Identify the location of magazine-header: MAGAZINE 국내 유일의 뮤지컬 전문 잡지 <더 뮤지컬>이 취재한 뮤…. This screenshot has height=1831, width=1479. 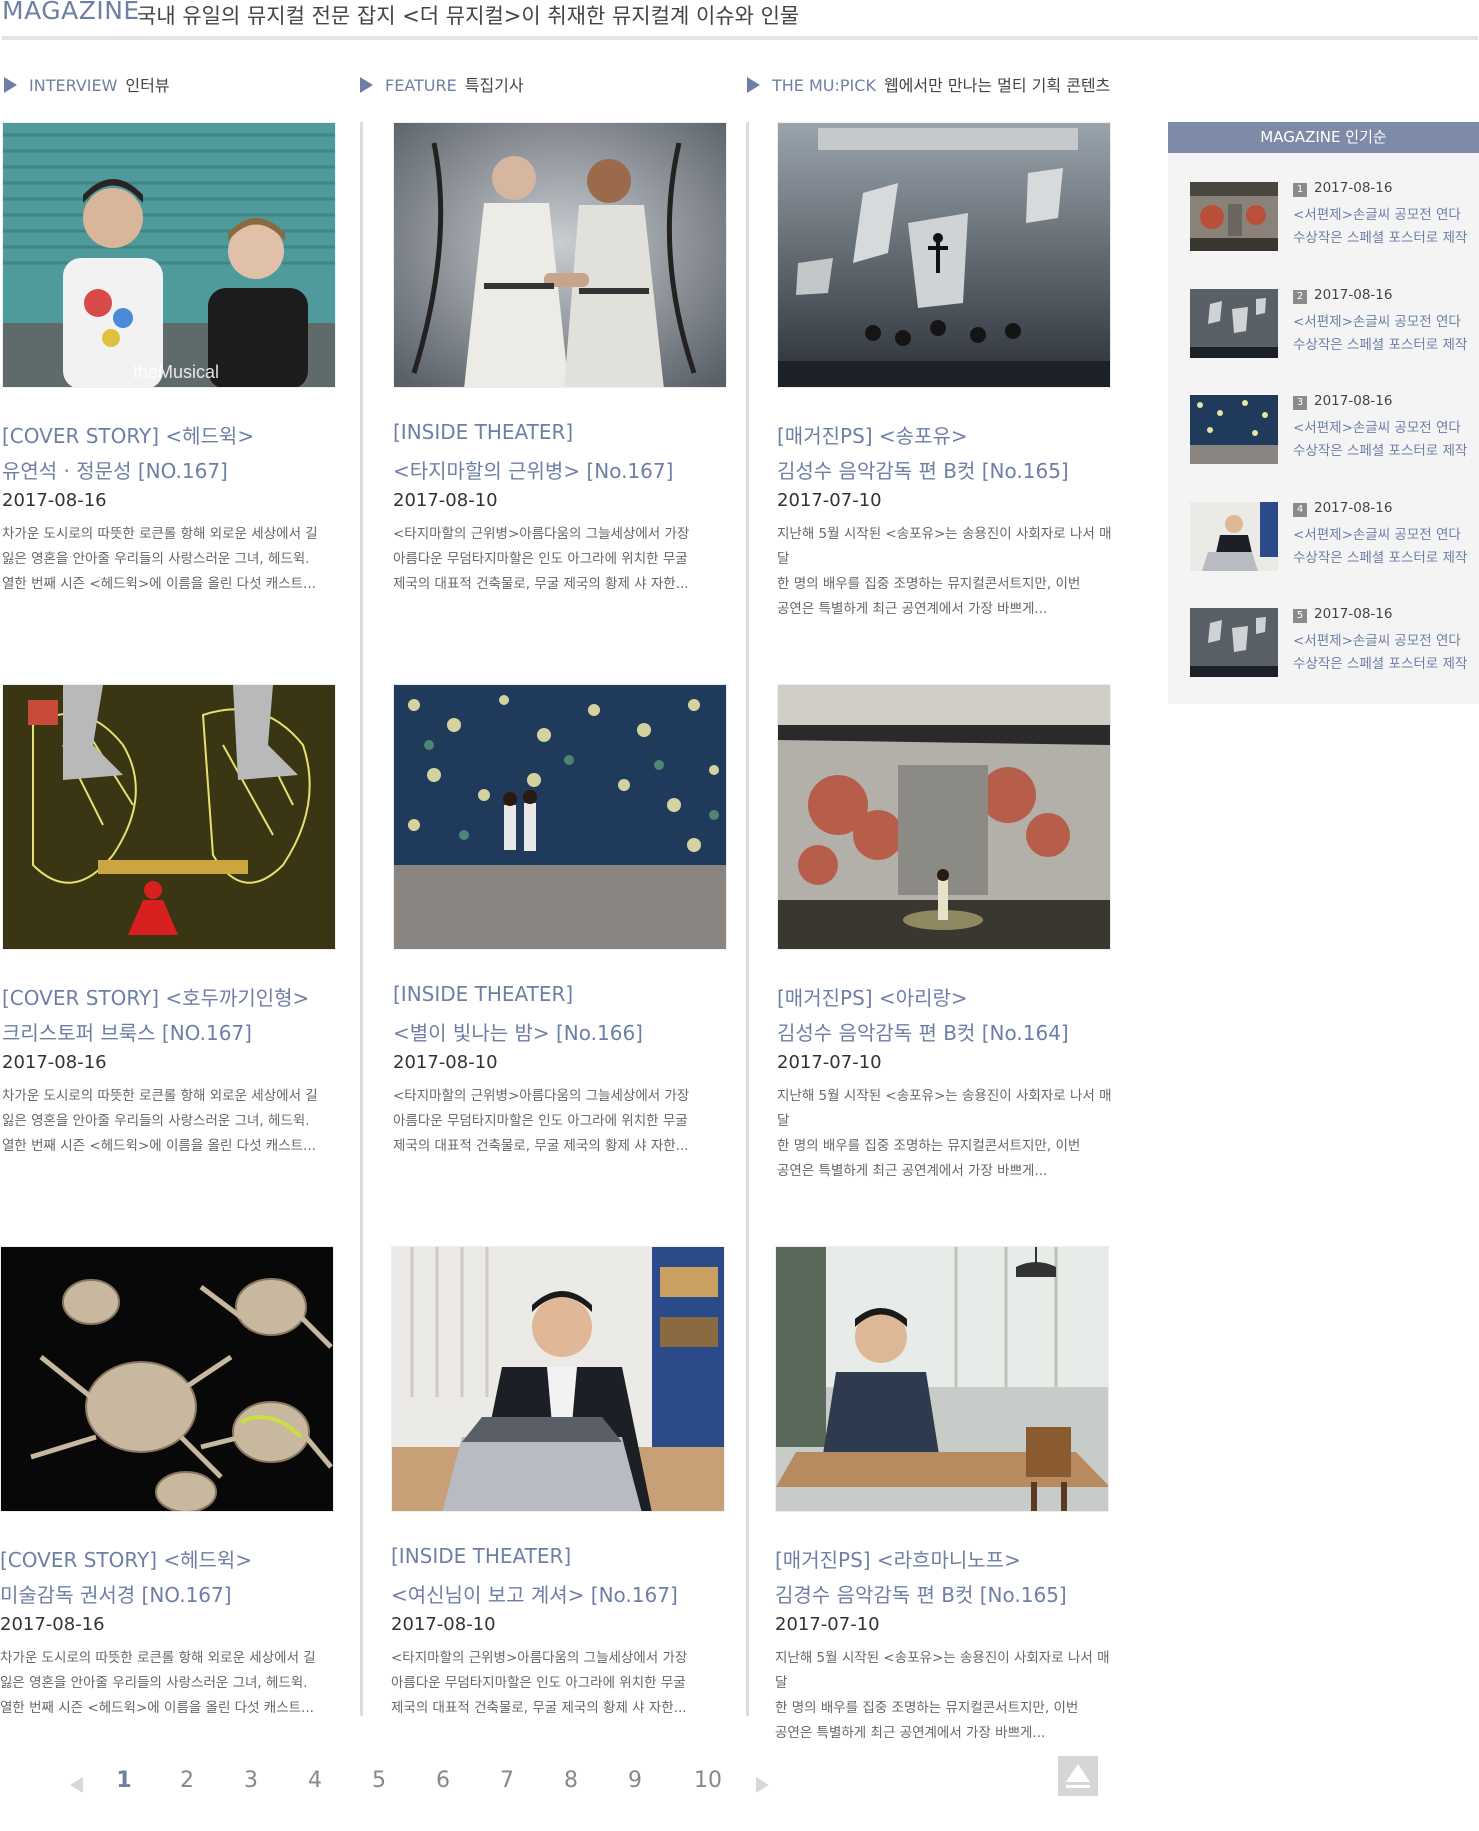
(739, 20).